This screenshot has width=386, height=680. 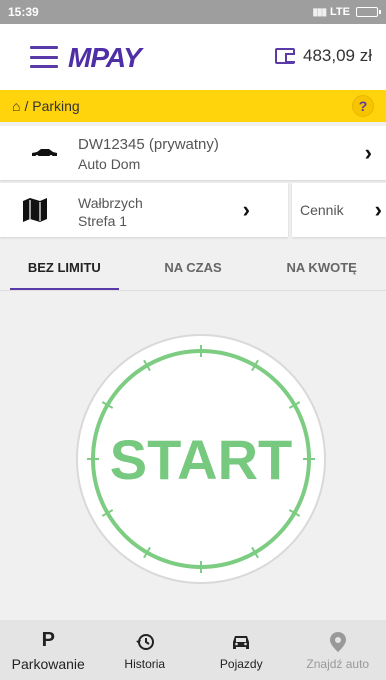 I want to click on nav-parkowanie: P Parkowanie, so click(x=48, y=650).